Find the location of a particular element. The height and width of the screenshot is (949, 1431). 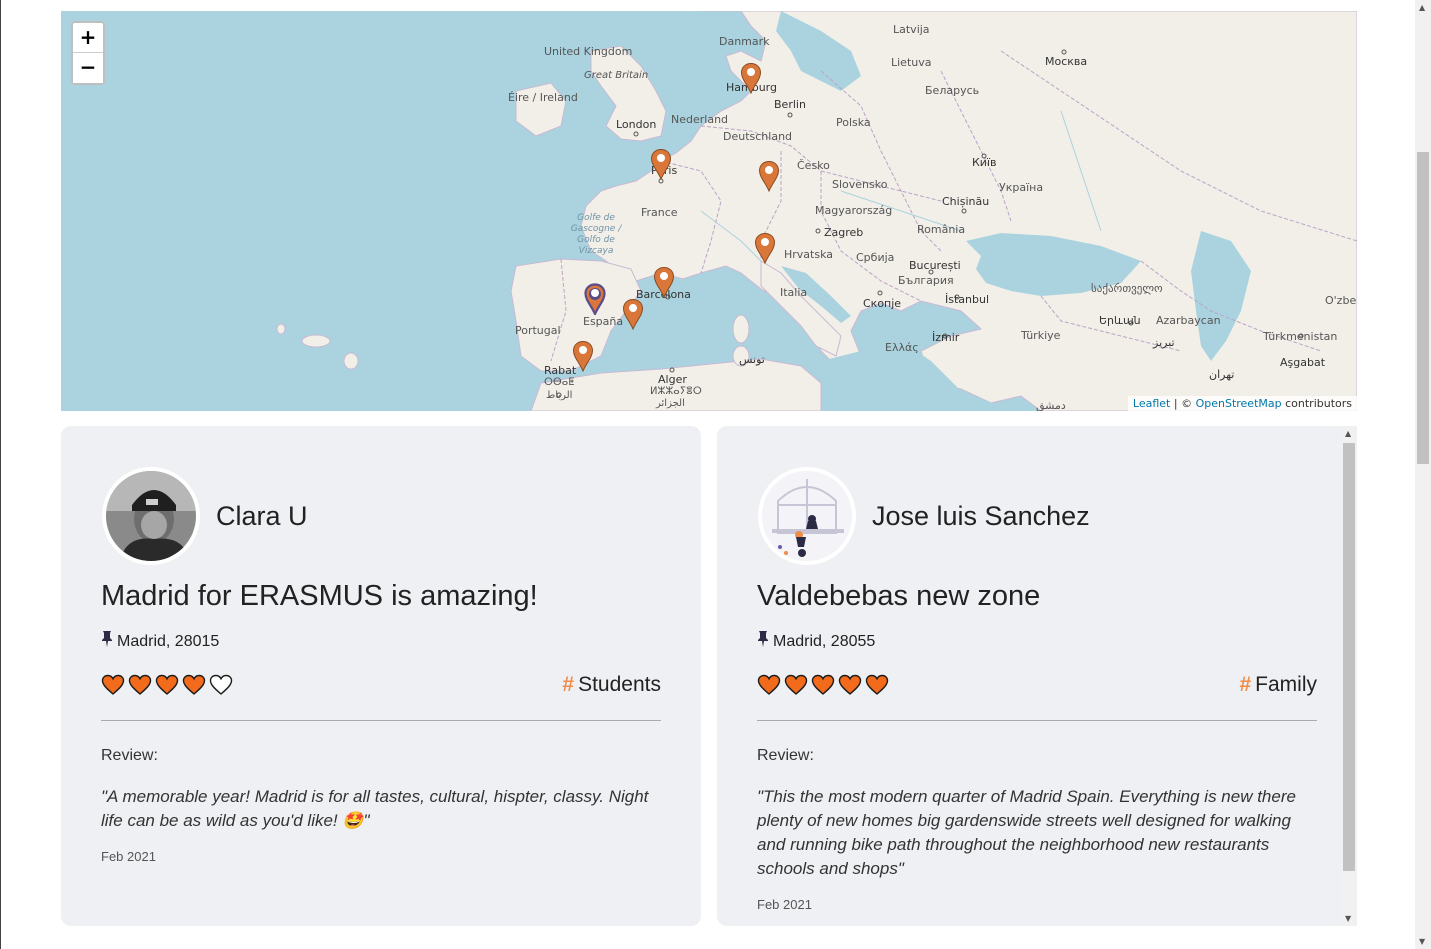

hashtag-icon: # is located at coordinates (1245, 684).